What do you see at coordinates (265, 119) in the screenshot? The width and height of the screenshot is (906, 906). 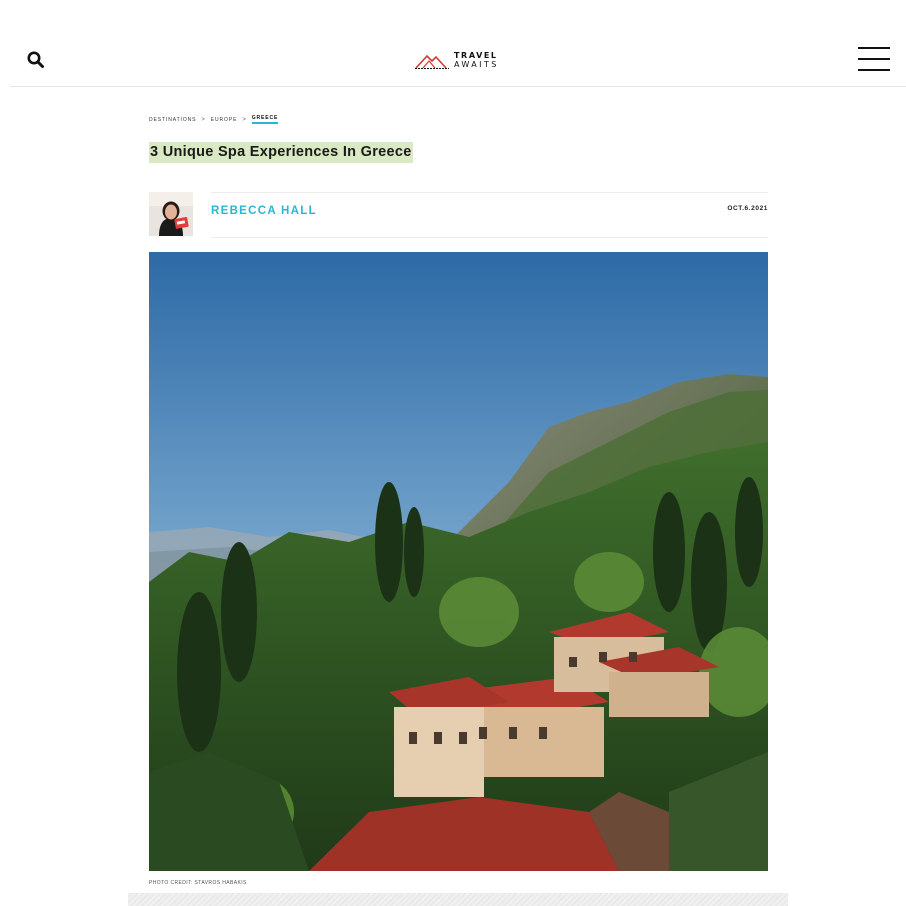 I see `breadcrumb-greece: GREECE` at bounding box center [265, 119].